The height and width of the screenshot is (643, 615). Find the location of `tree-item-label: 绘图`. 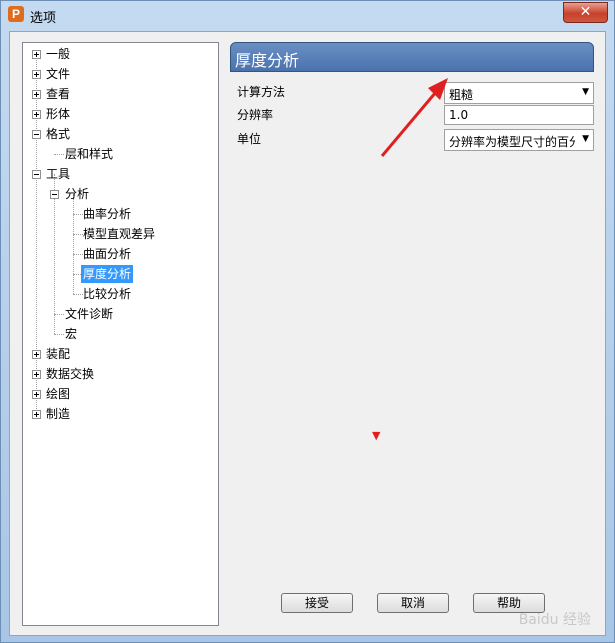

tree-item-label: 绘图 is located at coordinates (58, 394).